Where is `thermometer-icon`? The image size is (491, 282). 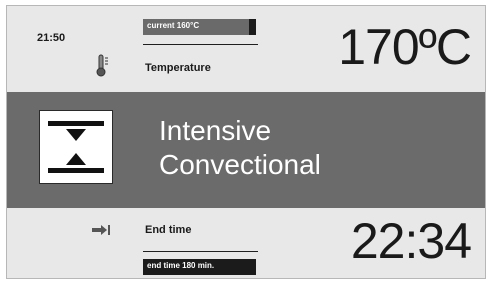
thermometer-icon is located at coordinates (102, 65).